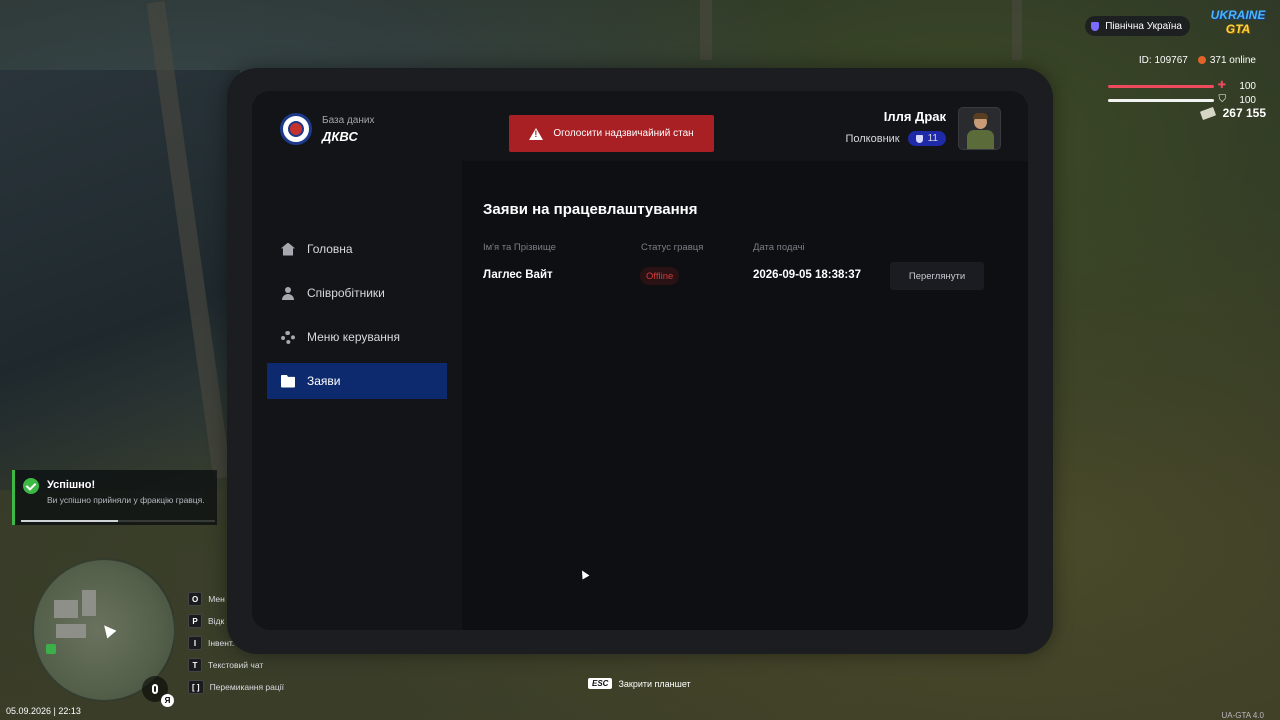 This screenshot has width=1280, height=720. I want to click on keybind-label: Текстовий чат, so click(236, 665).